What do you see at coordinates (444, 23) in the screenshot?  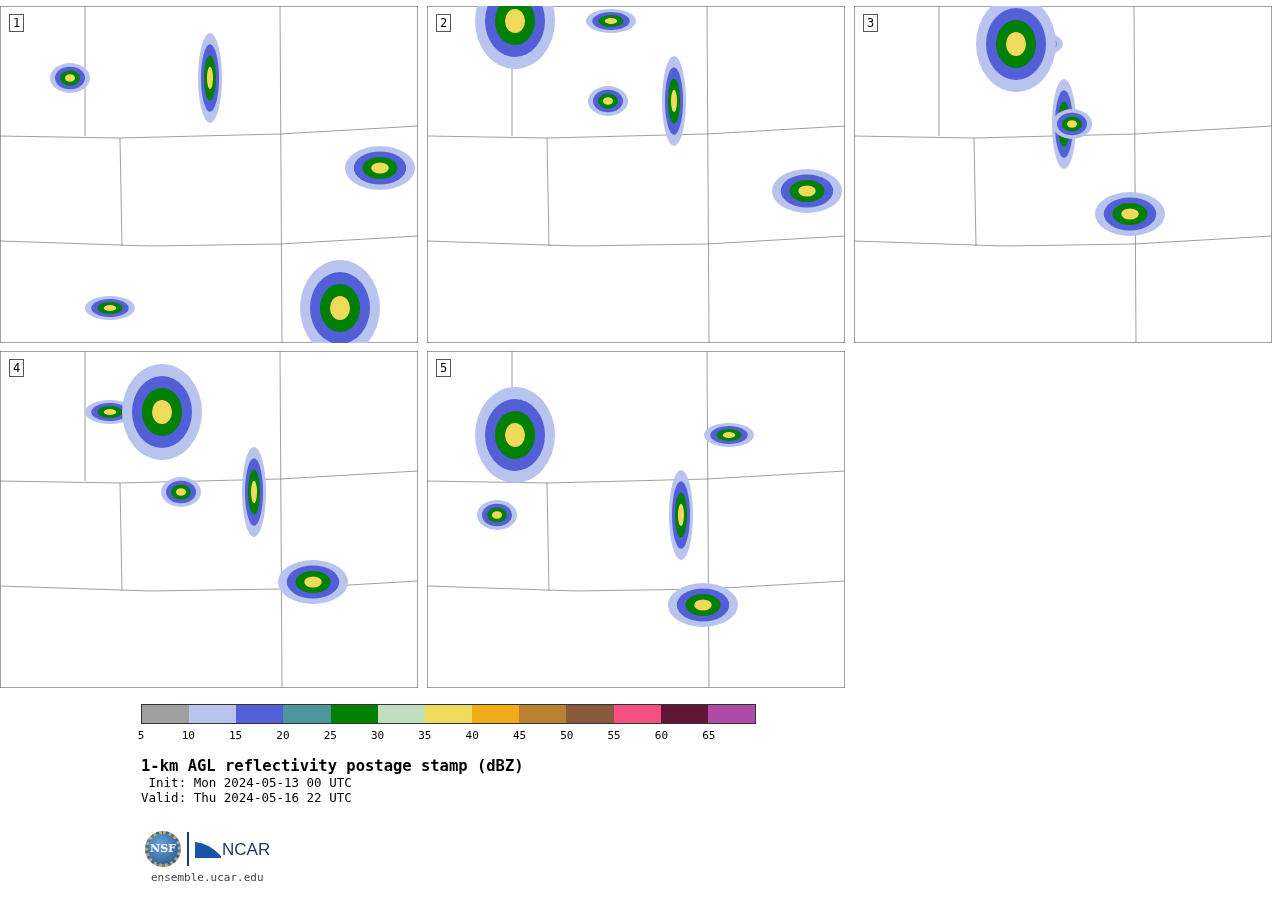 I see `panel-number: 2` at bounding box center [444, 23].